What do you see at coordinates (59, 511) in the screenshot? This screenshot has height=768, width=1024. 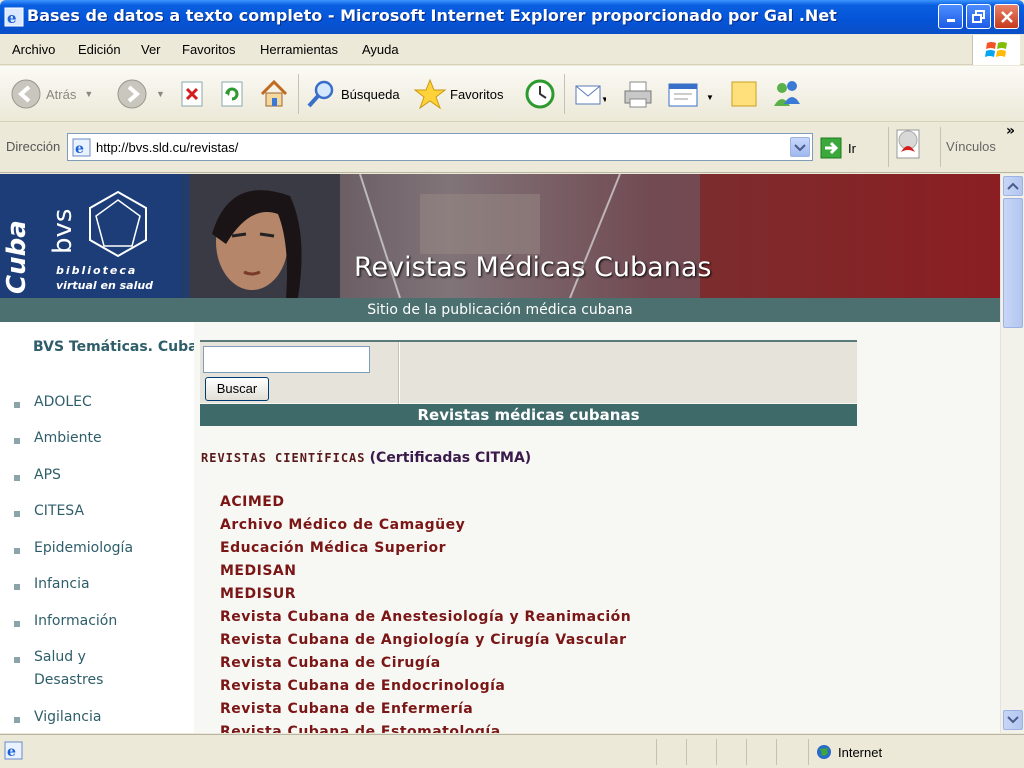 I see `sidebar-item-label: CITESA` at bounding box center [59, 511].